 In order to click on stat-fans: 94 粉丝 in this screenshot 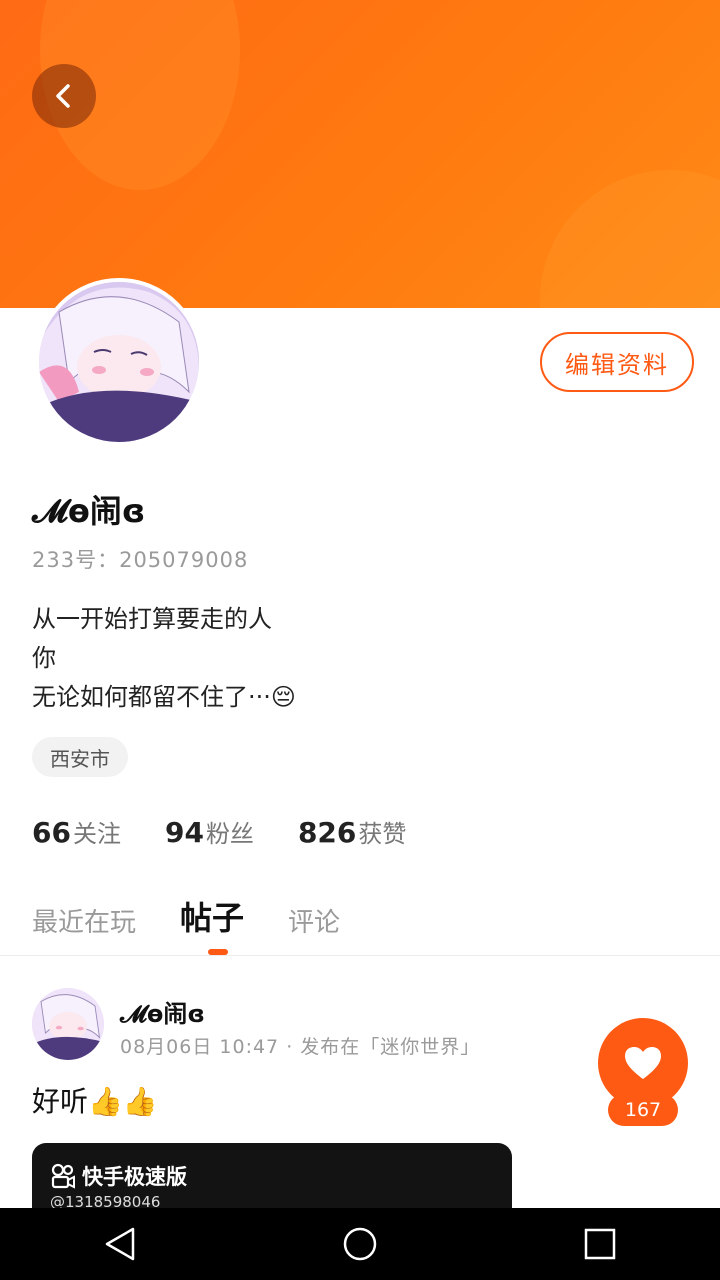, I will do `click(209, 831)`.